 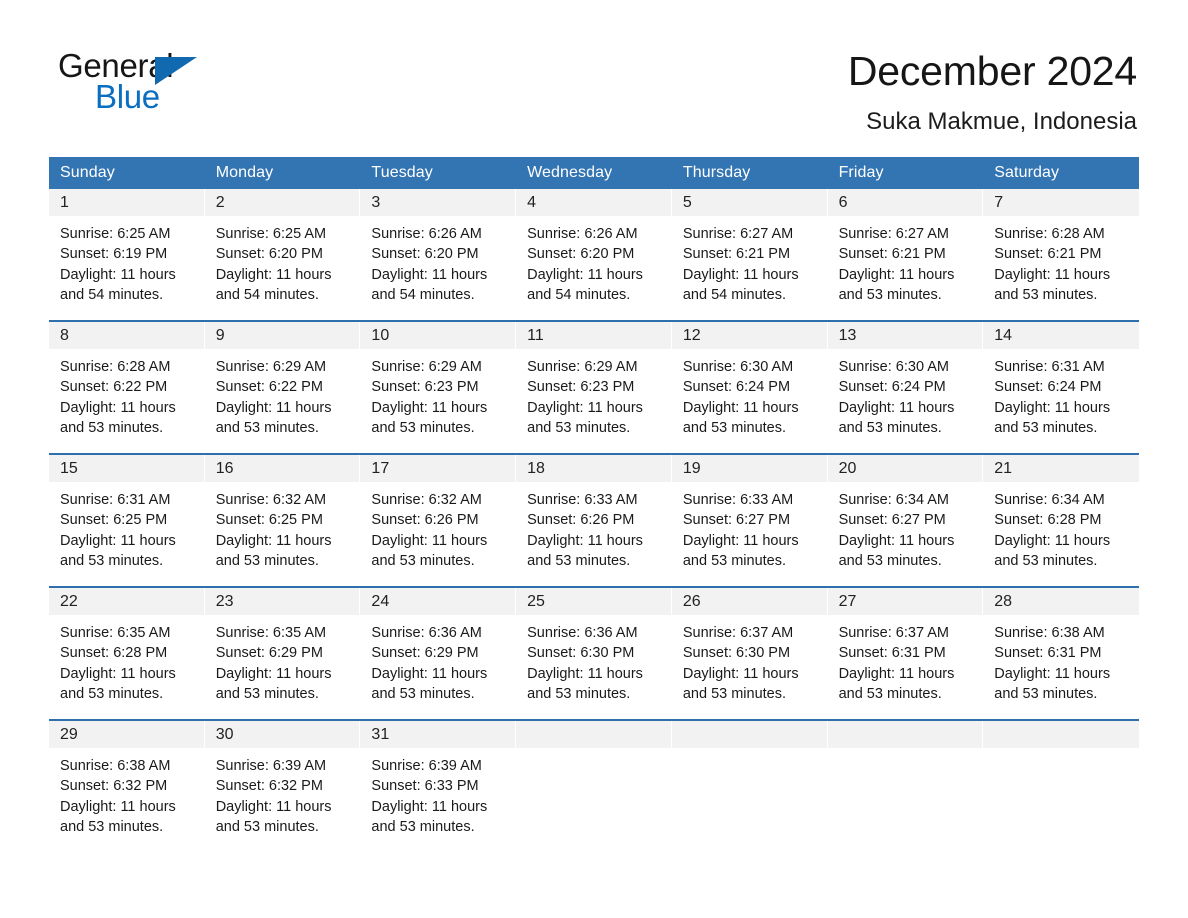 What do you see at coordinates (672, 91) in the screenshot?
I see `title-block: December 2024 Suka Makmue, Indonesia` at bounding box center [672, 91].